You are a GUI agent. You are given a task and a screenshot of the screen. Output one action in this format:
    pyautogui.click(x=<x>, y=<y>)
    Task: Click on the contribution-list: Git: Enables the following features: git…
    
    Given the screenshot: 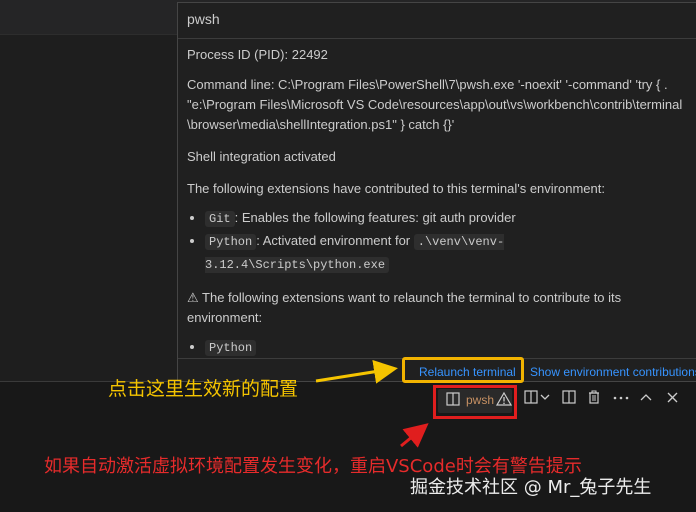 What is the action you would take?
    pyautogui.click(x=437, y=241)
    